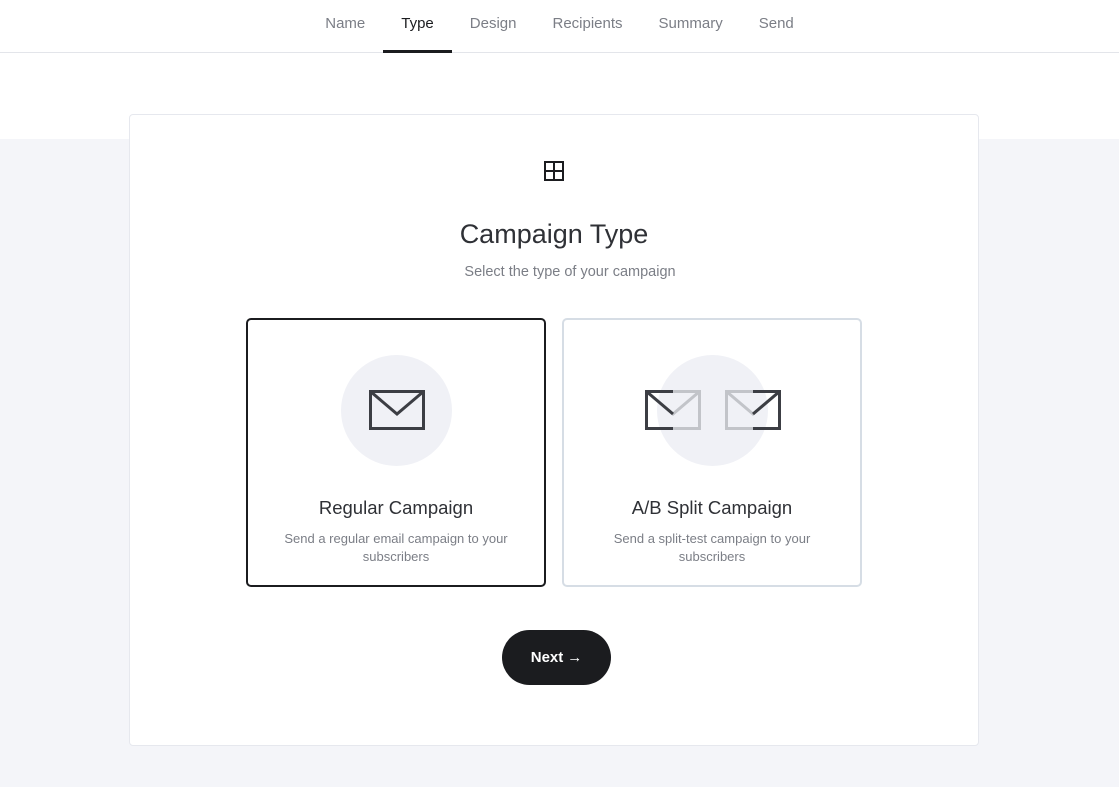  What do you see at coordinates (554, 171) in the screenshot?
I see `grid-icon` at bounding box center [554, 171].